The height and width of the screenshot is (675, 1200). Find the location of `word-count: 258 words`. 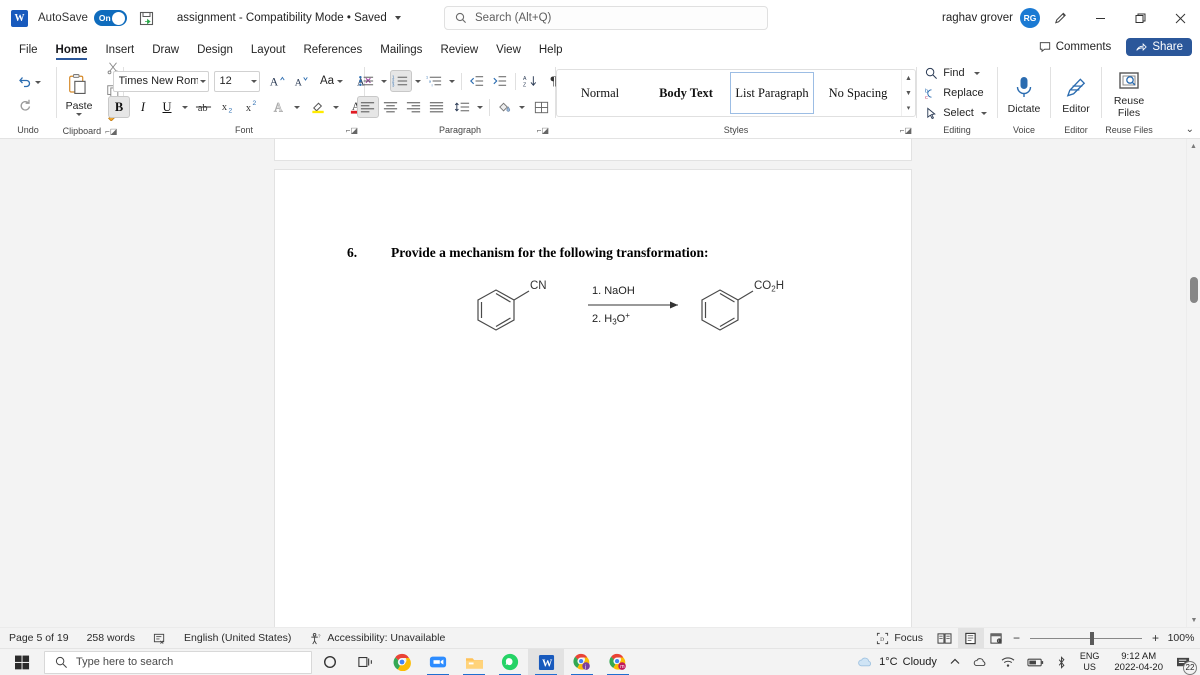

word-count: 258 words is located at coordinates (111, 638).